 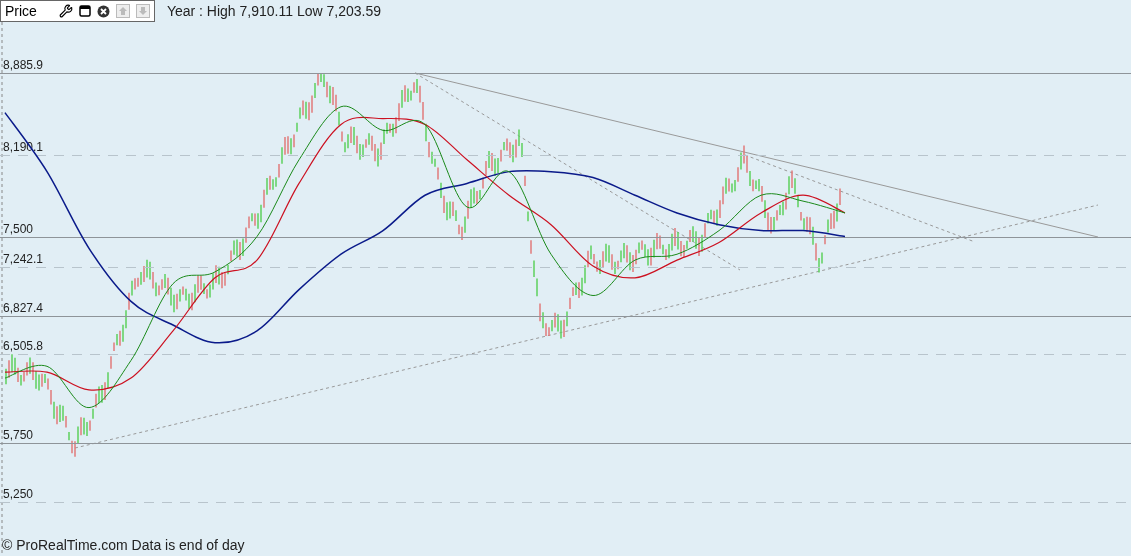 What do you see at coordinates (84, 11) in the screenshot?
I see `window-icon` at bounding box center [84, 11].